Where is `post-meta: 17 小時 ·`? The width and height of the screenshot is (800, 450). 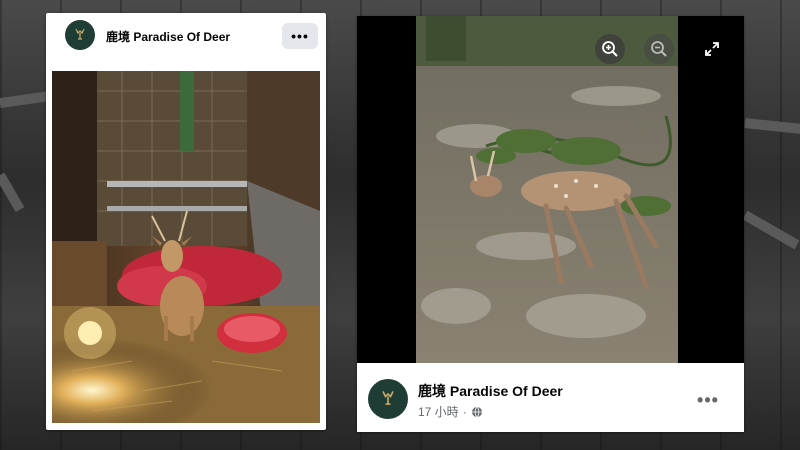
post-meta: 17 小時 · is located at coordinates (450, 411).